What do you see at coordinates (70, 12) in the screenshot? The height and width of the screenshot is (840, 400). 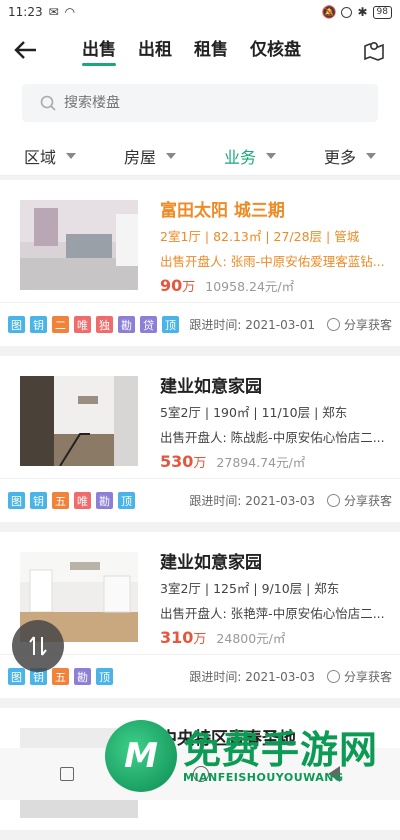 I see `wifi-icon: ◠` at bounding box center [70, 12].